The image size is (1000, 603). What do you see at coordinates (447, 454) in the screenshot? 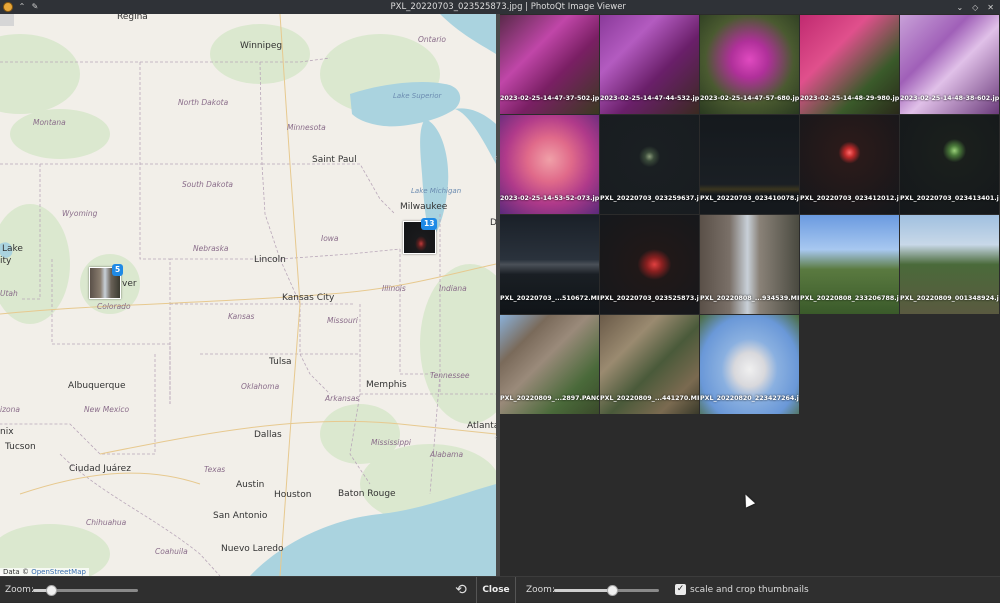
I see `state-alabama: Alabama` at bounding box center [447, 454].